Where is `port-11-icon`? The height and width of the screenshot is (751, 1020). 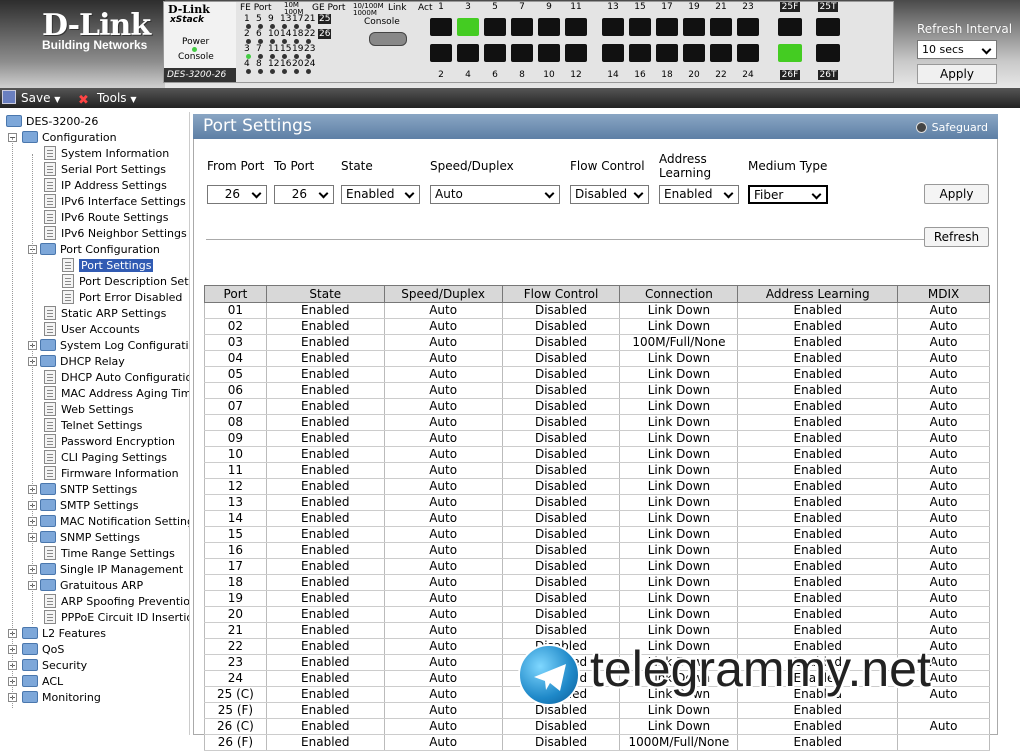 port-11-icon is located at coordinates (576, 27).